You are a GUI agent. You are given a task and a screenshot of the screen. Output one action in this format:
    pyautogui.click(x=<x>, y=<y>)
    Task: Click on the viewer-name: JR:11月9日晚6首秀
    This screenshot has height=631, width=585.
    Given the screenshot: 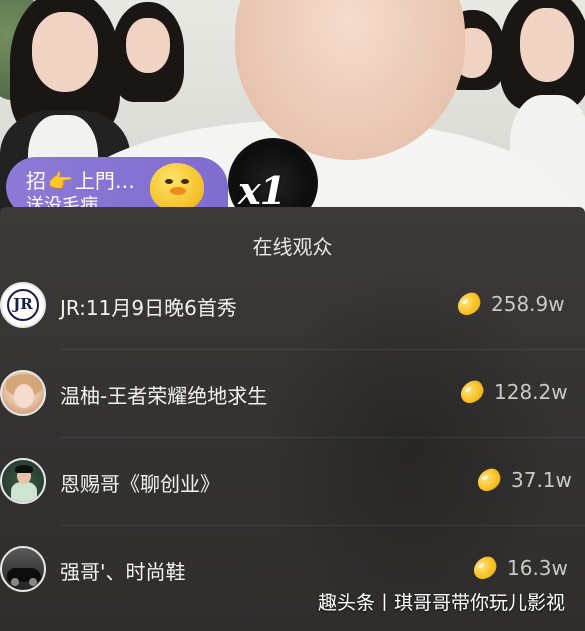 What is the action you would take?
    pyautogui.click(x=148, y=308)
    